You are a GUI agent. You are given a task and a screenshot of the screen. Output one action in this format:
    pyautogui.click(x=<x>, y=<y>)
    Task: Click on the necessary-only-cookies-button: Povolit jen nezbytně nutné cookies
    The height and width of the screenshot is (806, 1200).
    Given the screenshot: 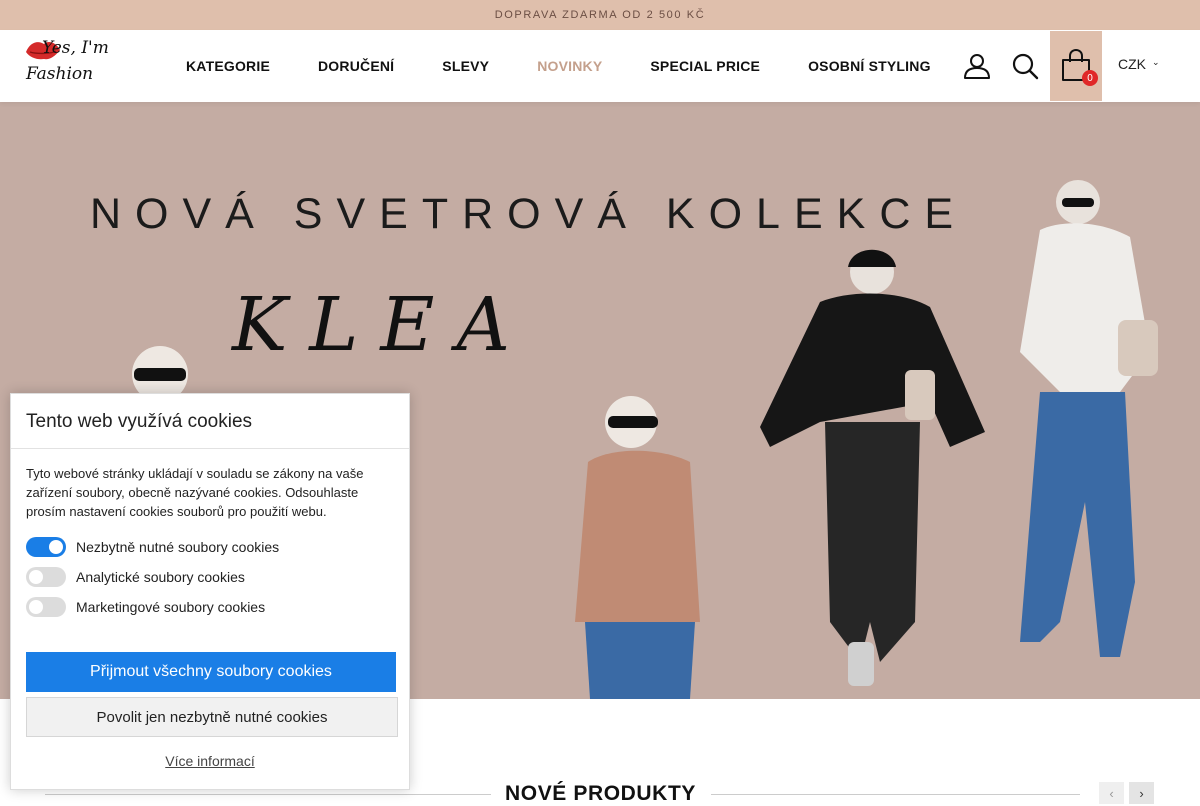 What is the action you would take?
    pyautogui.click(x=212, y=717)
    